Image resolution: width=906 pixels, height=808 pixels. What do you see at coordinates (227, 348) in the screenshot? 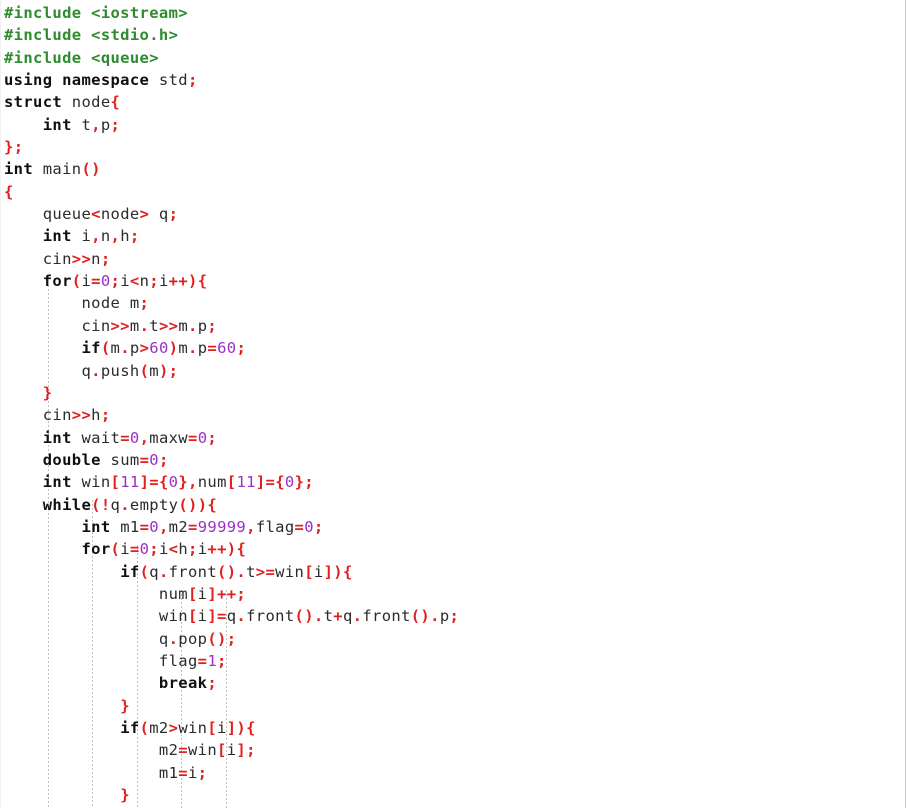
I see `token-num: 60` at bounding box center [227, 348].